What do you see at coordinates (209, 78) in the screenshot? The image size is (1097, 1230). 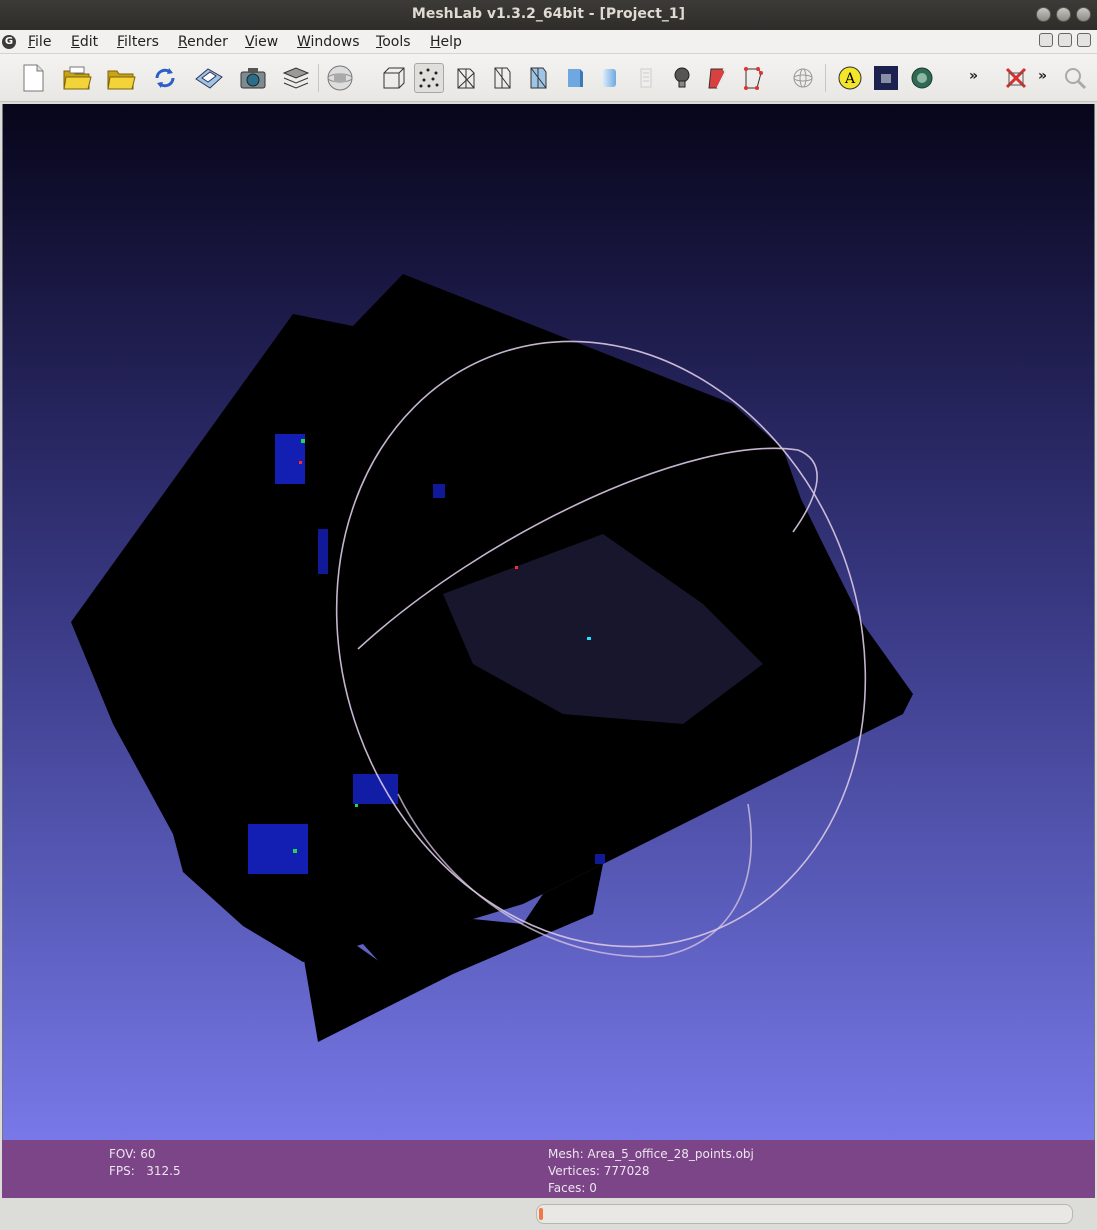 I see `save-snapshot-icon` at bounding box center [209, 78].